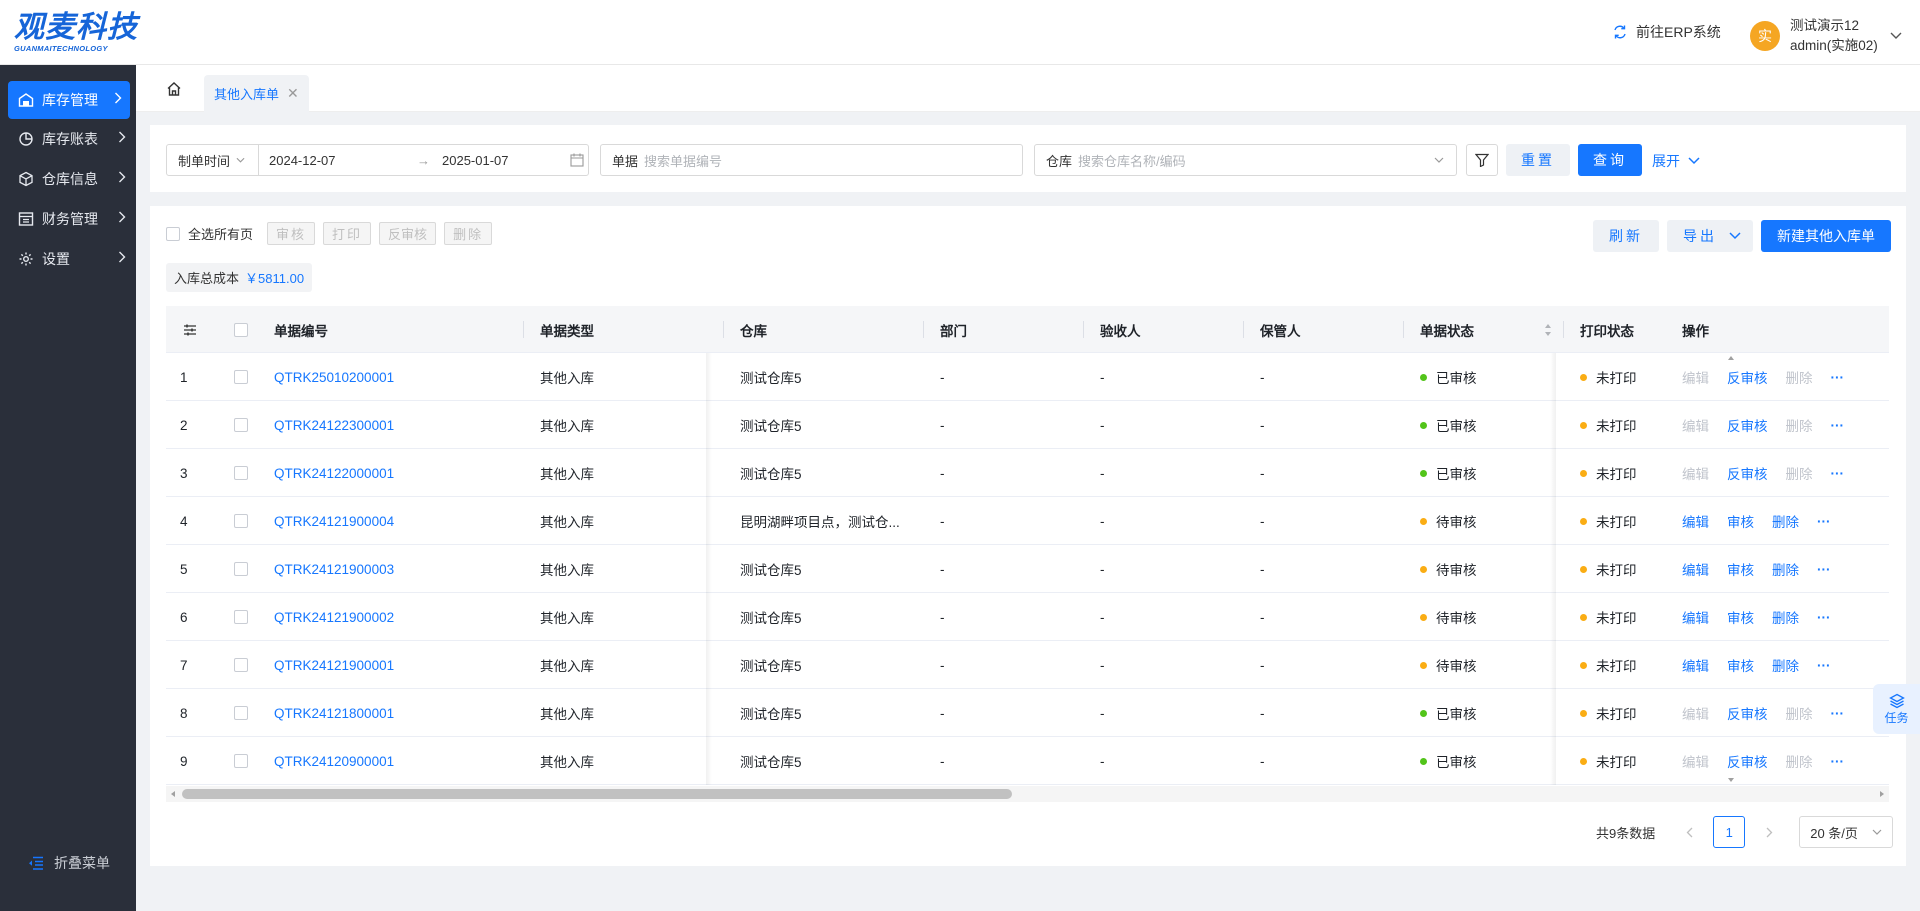 The image size is (1920, 911). I want to click on reset-button: 重置, so click(1538, 160).